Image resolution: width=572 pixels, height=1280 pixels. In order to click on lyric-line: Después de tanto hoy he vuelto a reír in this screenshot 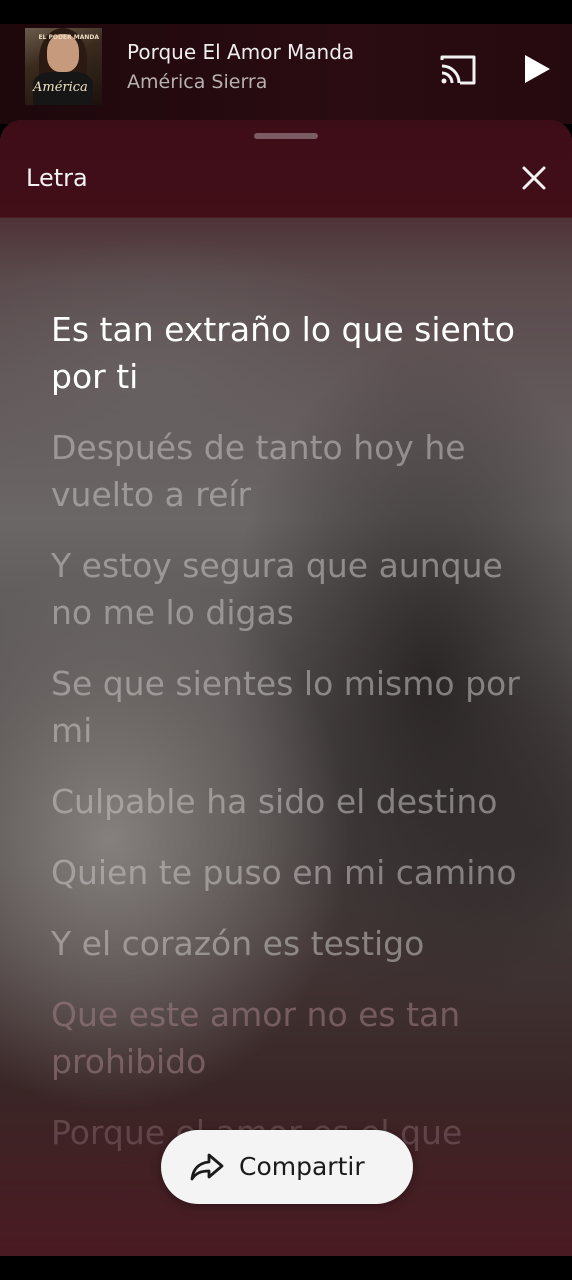, I will do `click(296, 471)`.